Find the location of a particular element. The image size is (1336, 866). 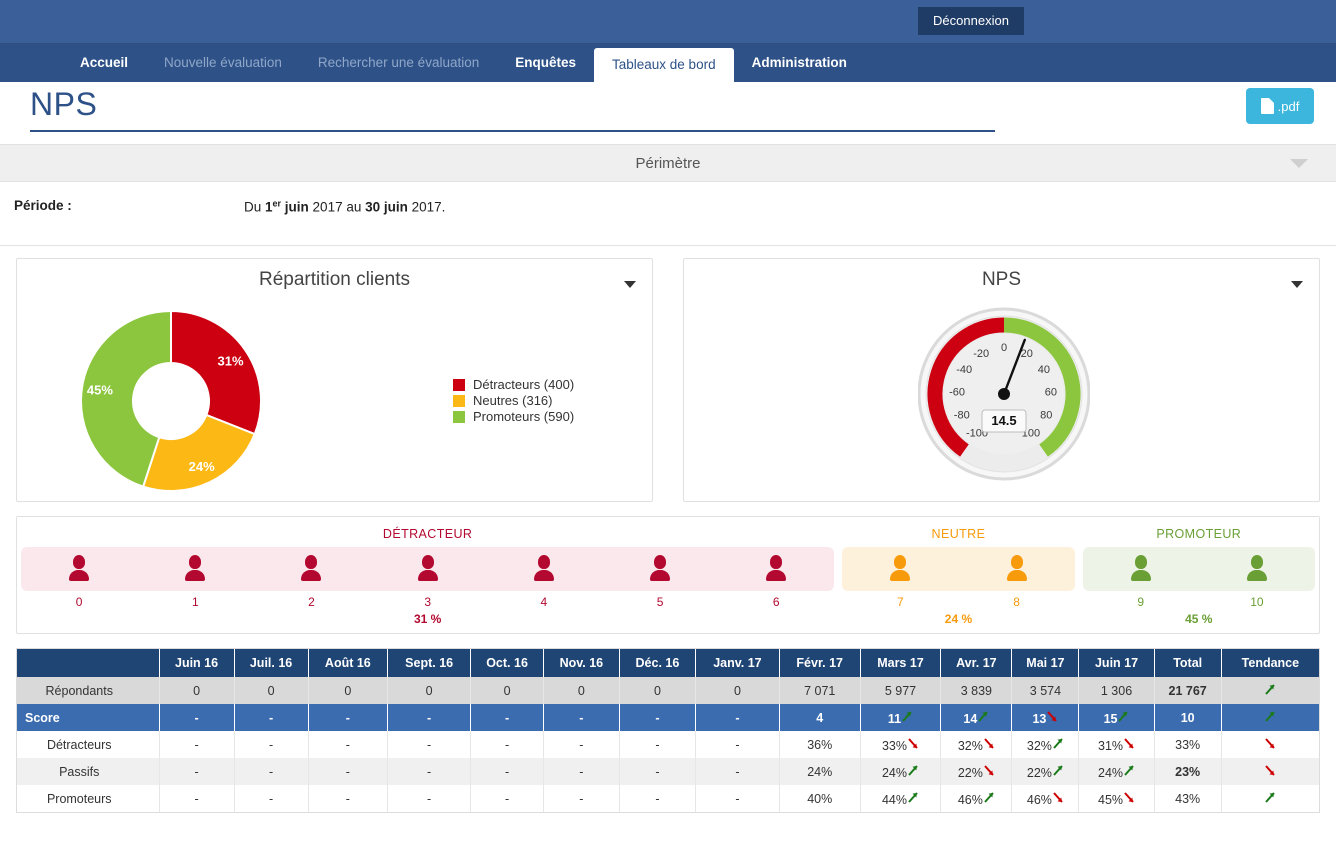

segment-score-number: 10 is located at coordinates (1257, 602).